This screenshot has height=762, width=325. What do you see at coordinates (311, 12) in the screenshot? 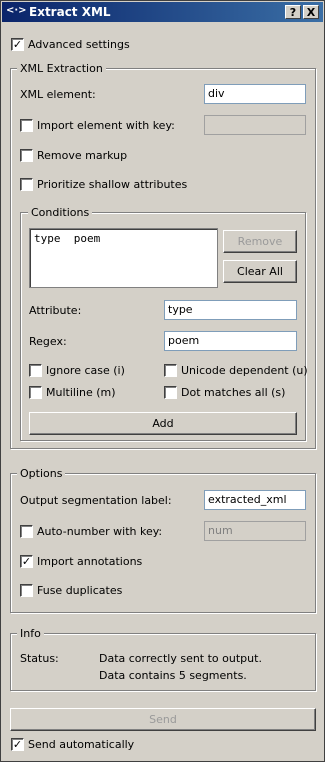
I see `close-button: X` at bounding box center [311, 12].